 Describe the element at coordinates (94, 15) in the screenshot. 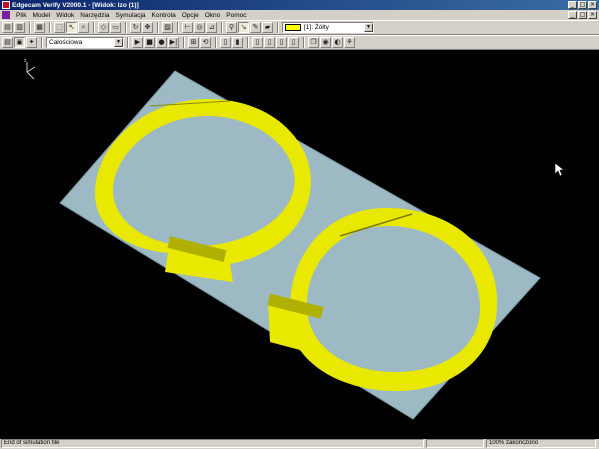

I see `menu-narzedzia: Narzędzia` at that location.